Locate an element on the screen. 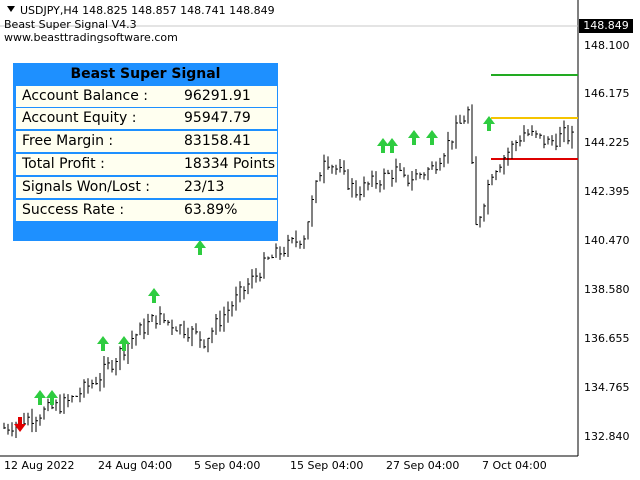  row-value: 83158.41 is located at coordinates (217, 141).